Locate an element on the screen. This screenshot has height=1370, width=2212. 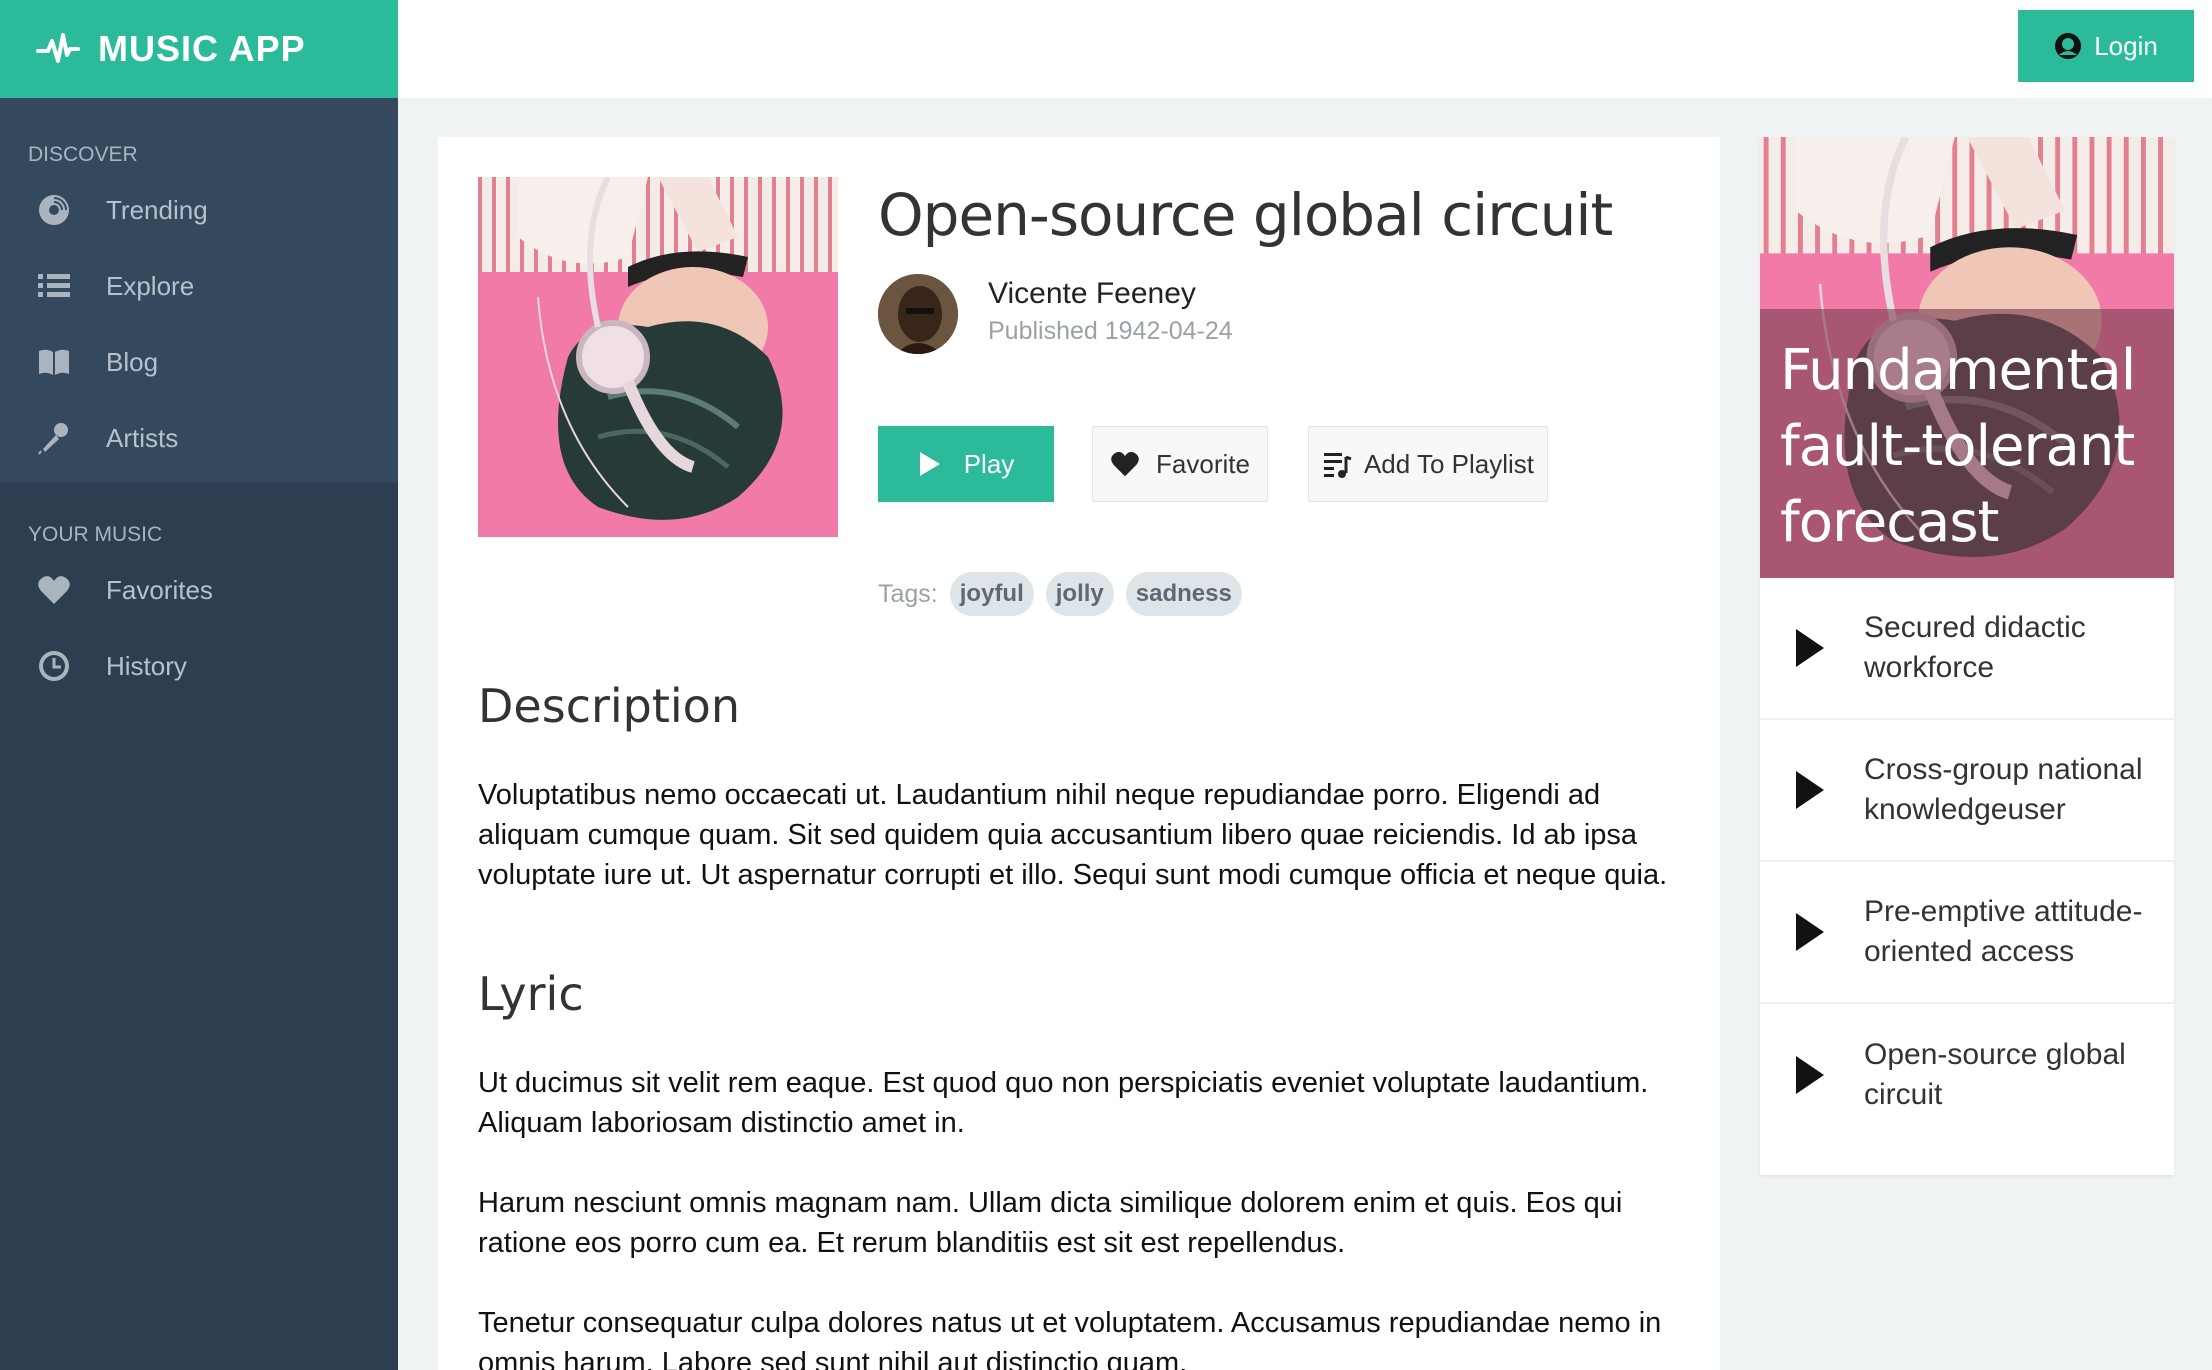
favorite-button: Favorite is located at coordinates (1180, 464).